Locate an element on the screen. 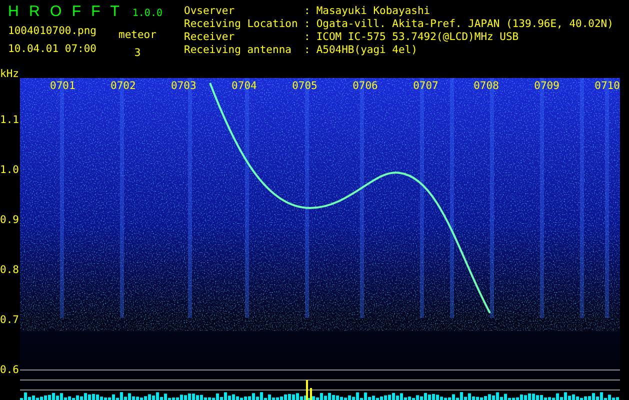 The image size is (629, 400). info-label: Ovserver is located at coordinates (210, 11).